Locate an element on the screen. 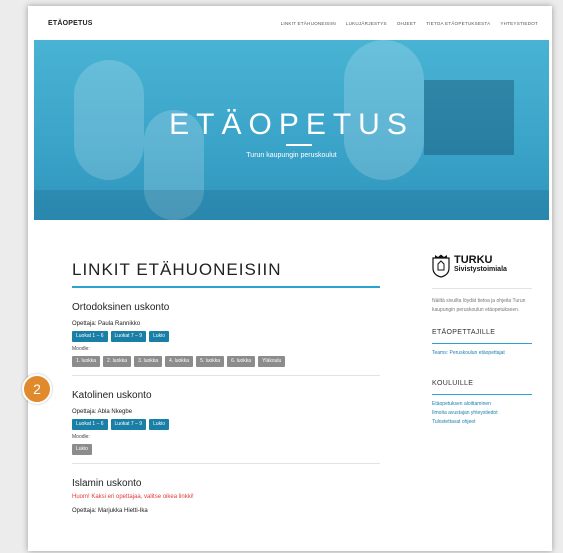  sidebar-divider is located at coordinates (482, 288).